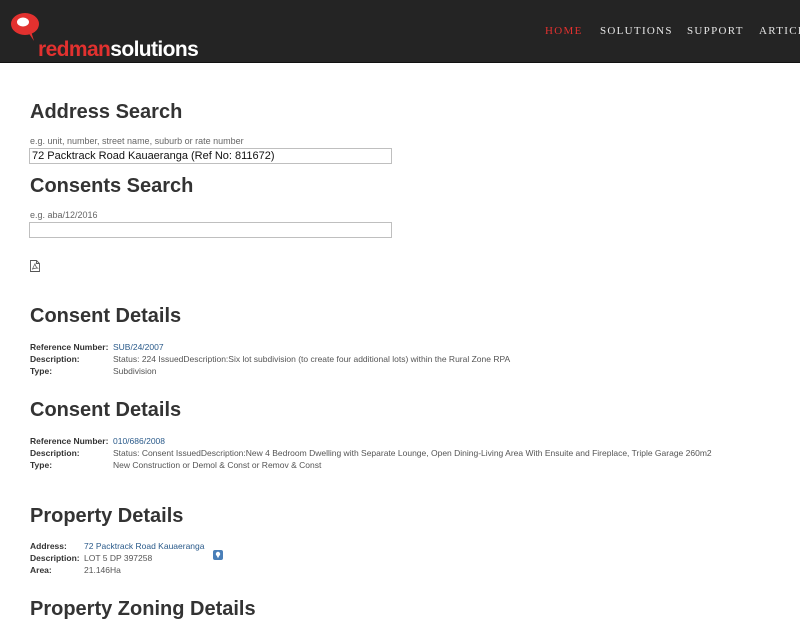 The image size is (800, 620). Describe the element at coordinates (779, 31) in the screenshot. I see `nav-articles: ARTICL` at that location.